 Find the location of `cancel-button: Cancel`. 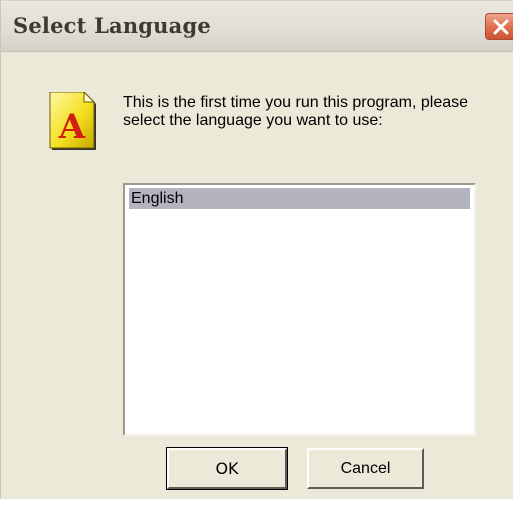

cancel-button: Cancel is located at coordinates (365, 468).